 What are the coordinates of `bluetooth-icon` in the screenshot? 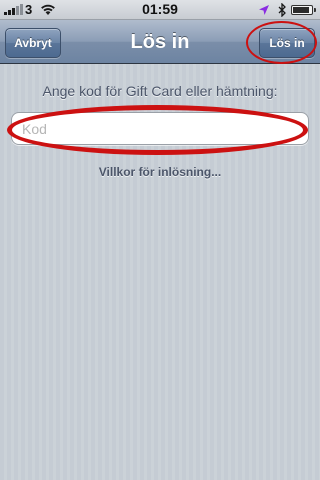 It's located at (282, 11).